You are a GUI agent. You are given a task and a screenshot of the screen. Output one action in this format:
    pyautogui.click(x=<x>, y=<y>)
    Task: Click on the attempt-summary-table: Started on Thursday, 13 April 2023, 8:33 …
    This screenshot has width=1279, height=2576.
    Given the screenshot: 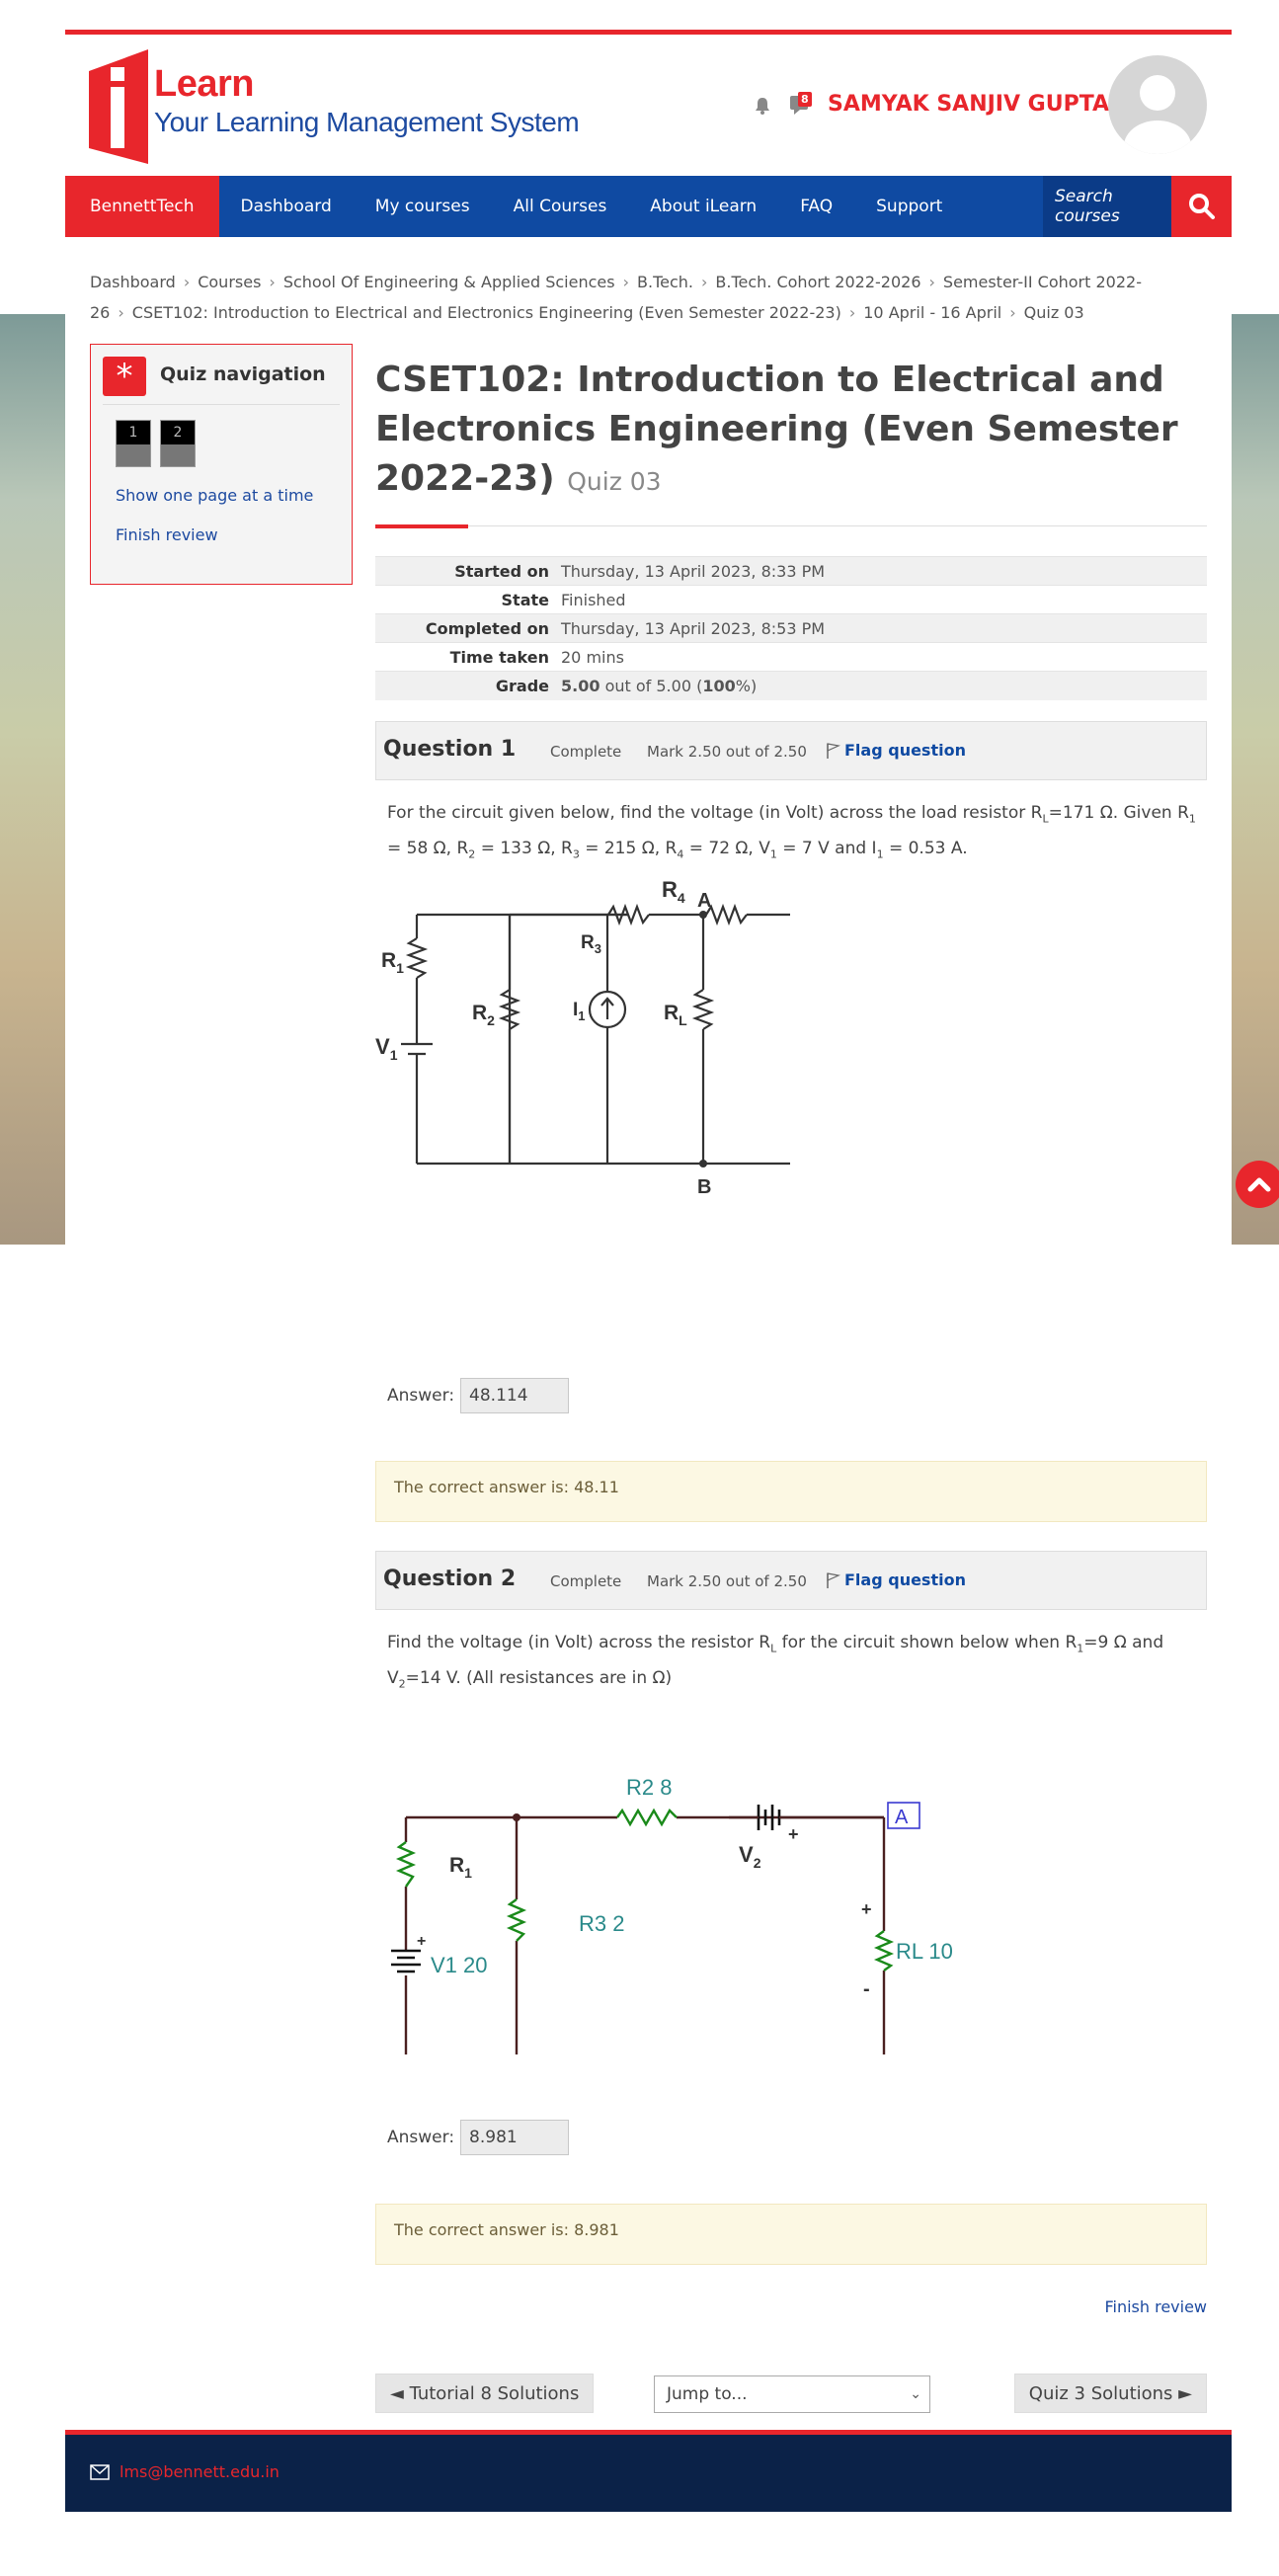 What is the action you would take?
    pyautogui.click(x=791, y=628)
    